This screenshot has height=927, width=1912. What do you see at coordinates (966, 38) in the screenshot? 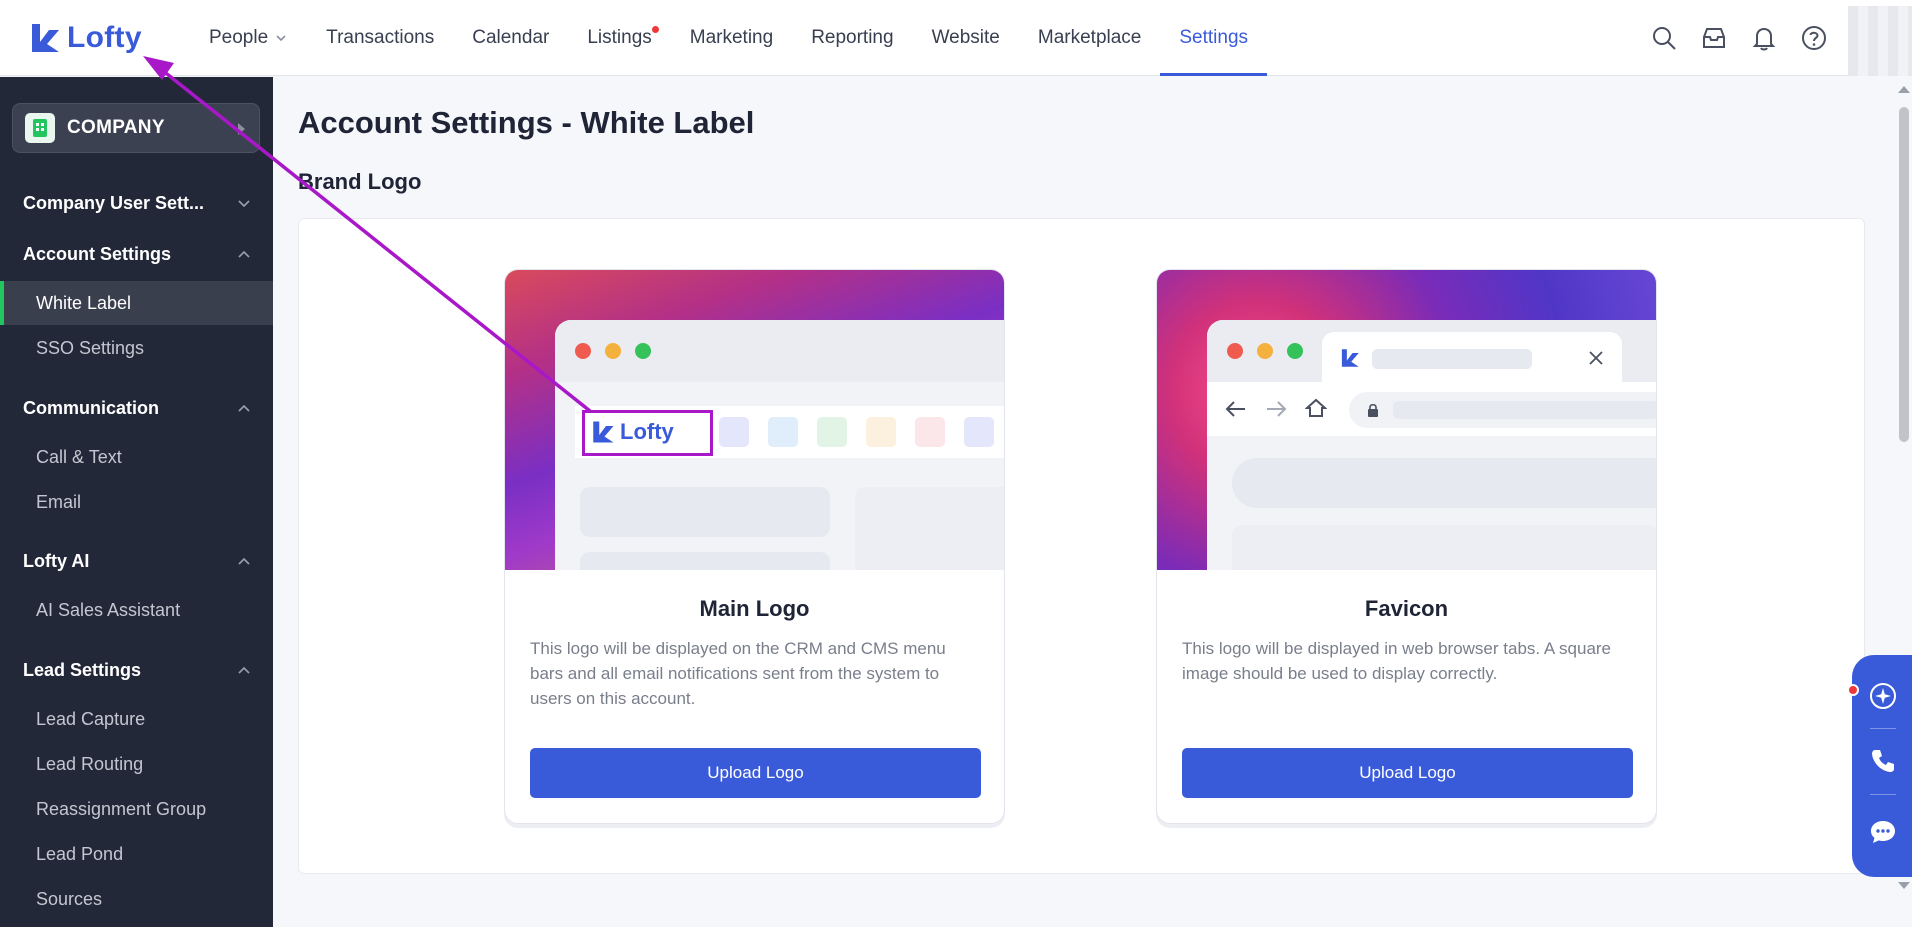
I see `nav-website: Website` at bounding box center [966, 38].